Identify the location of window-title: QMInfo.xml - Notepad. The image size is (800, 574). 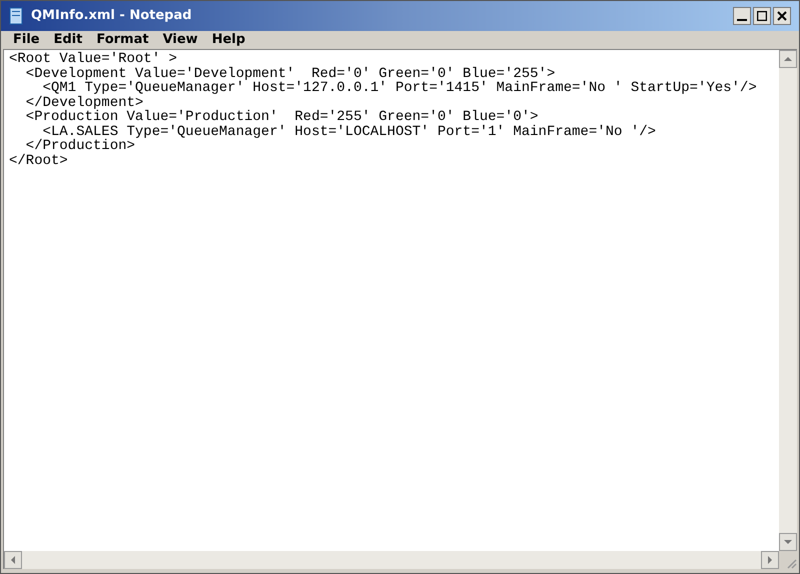
(111, 16).